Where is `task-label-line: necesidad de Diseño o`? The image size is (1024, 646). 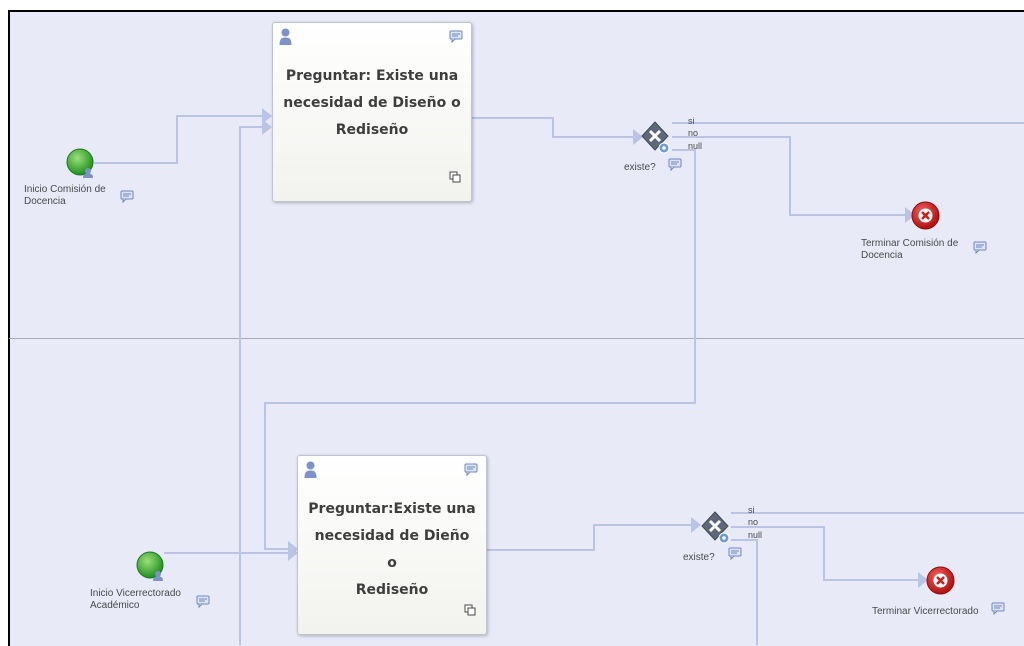
task-label-line: necesidad de Diseño o is located at coordinates (372, 103).